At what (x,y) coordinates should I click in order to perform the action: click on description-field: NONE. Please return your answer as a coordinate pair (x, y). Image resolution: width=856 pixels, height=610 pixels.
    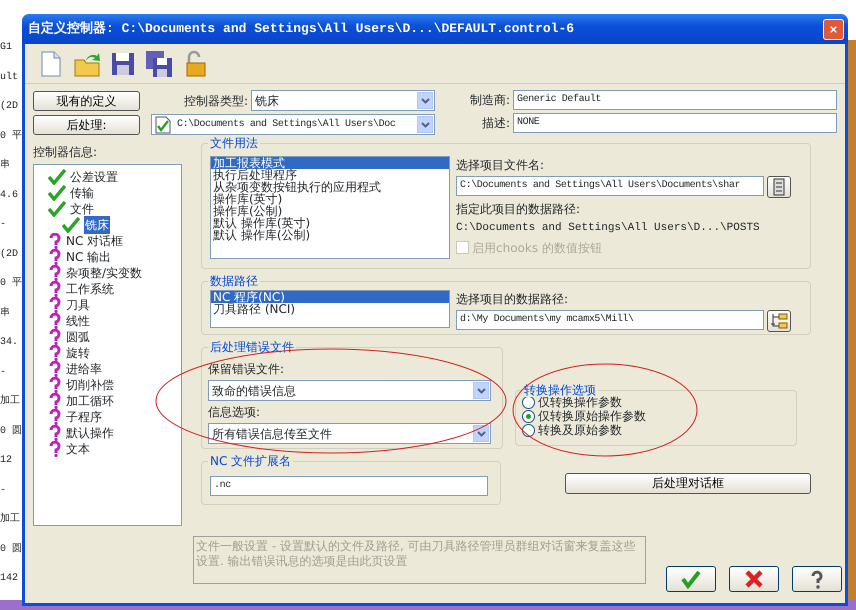
    Looking at the image, I should click on (675, 123).